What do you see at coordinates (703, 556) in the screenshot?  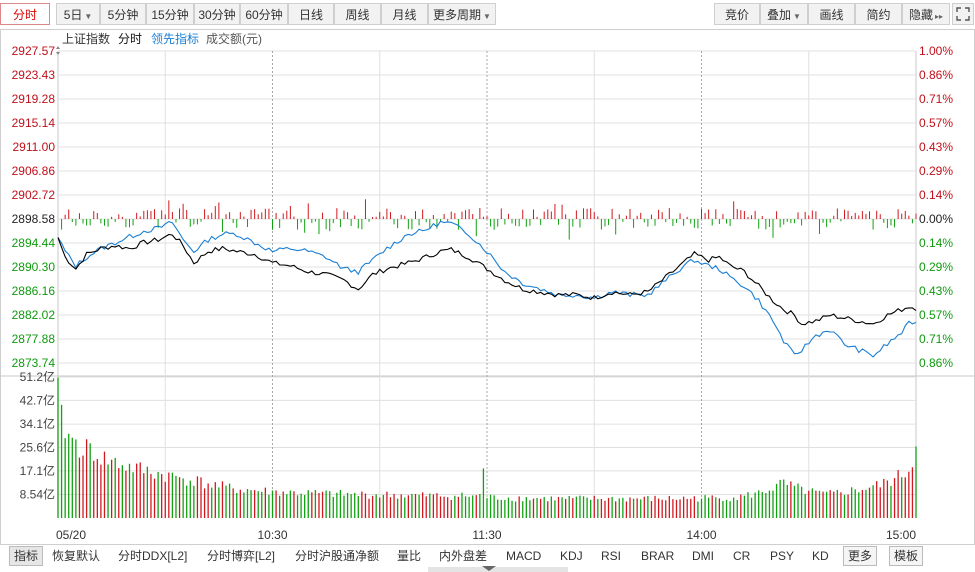 I see `indicator-tab-11: DMI` at bounding box center [703, 556].